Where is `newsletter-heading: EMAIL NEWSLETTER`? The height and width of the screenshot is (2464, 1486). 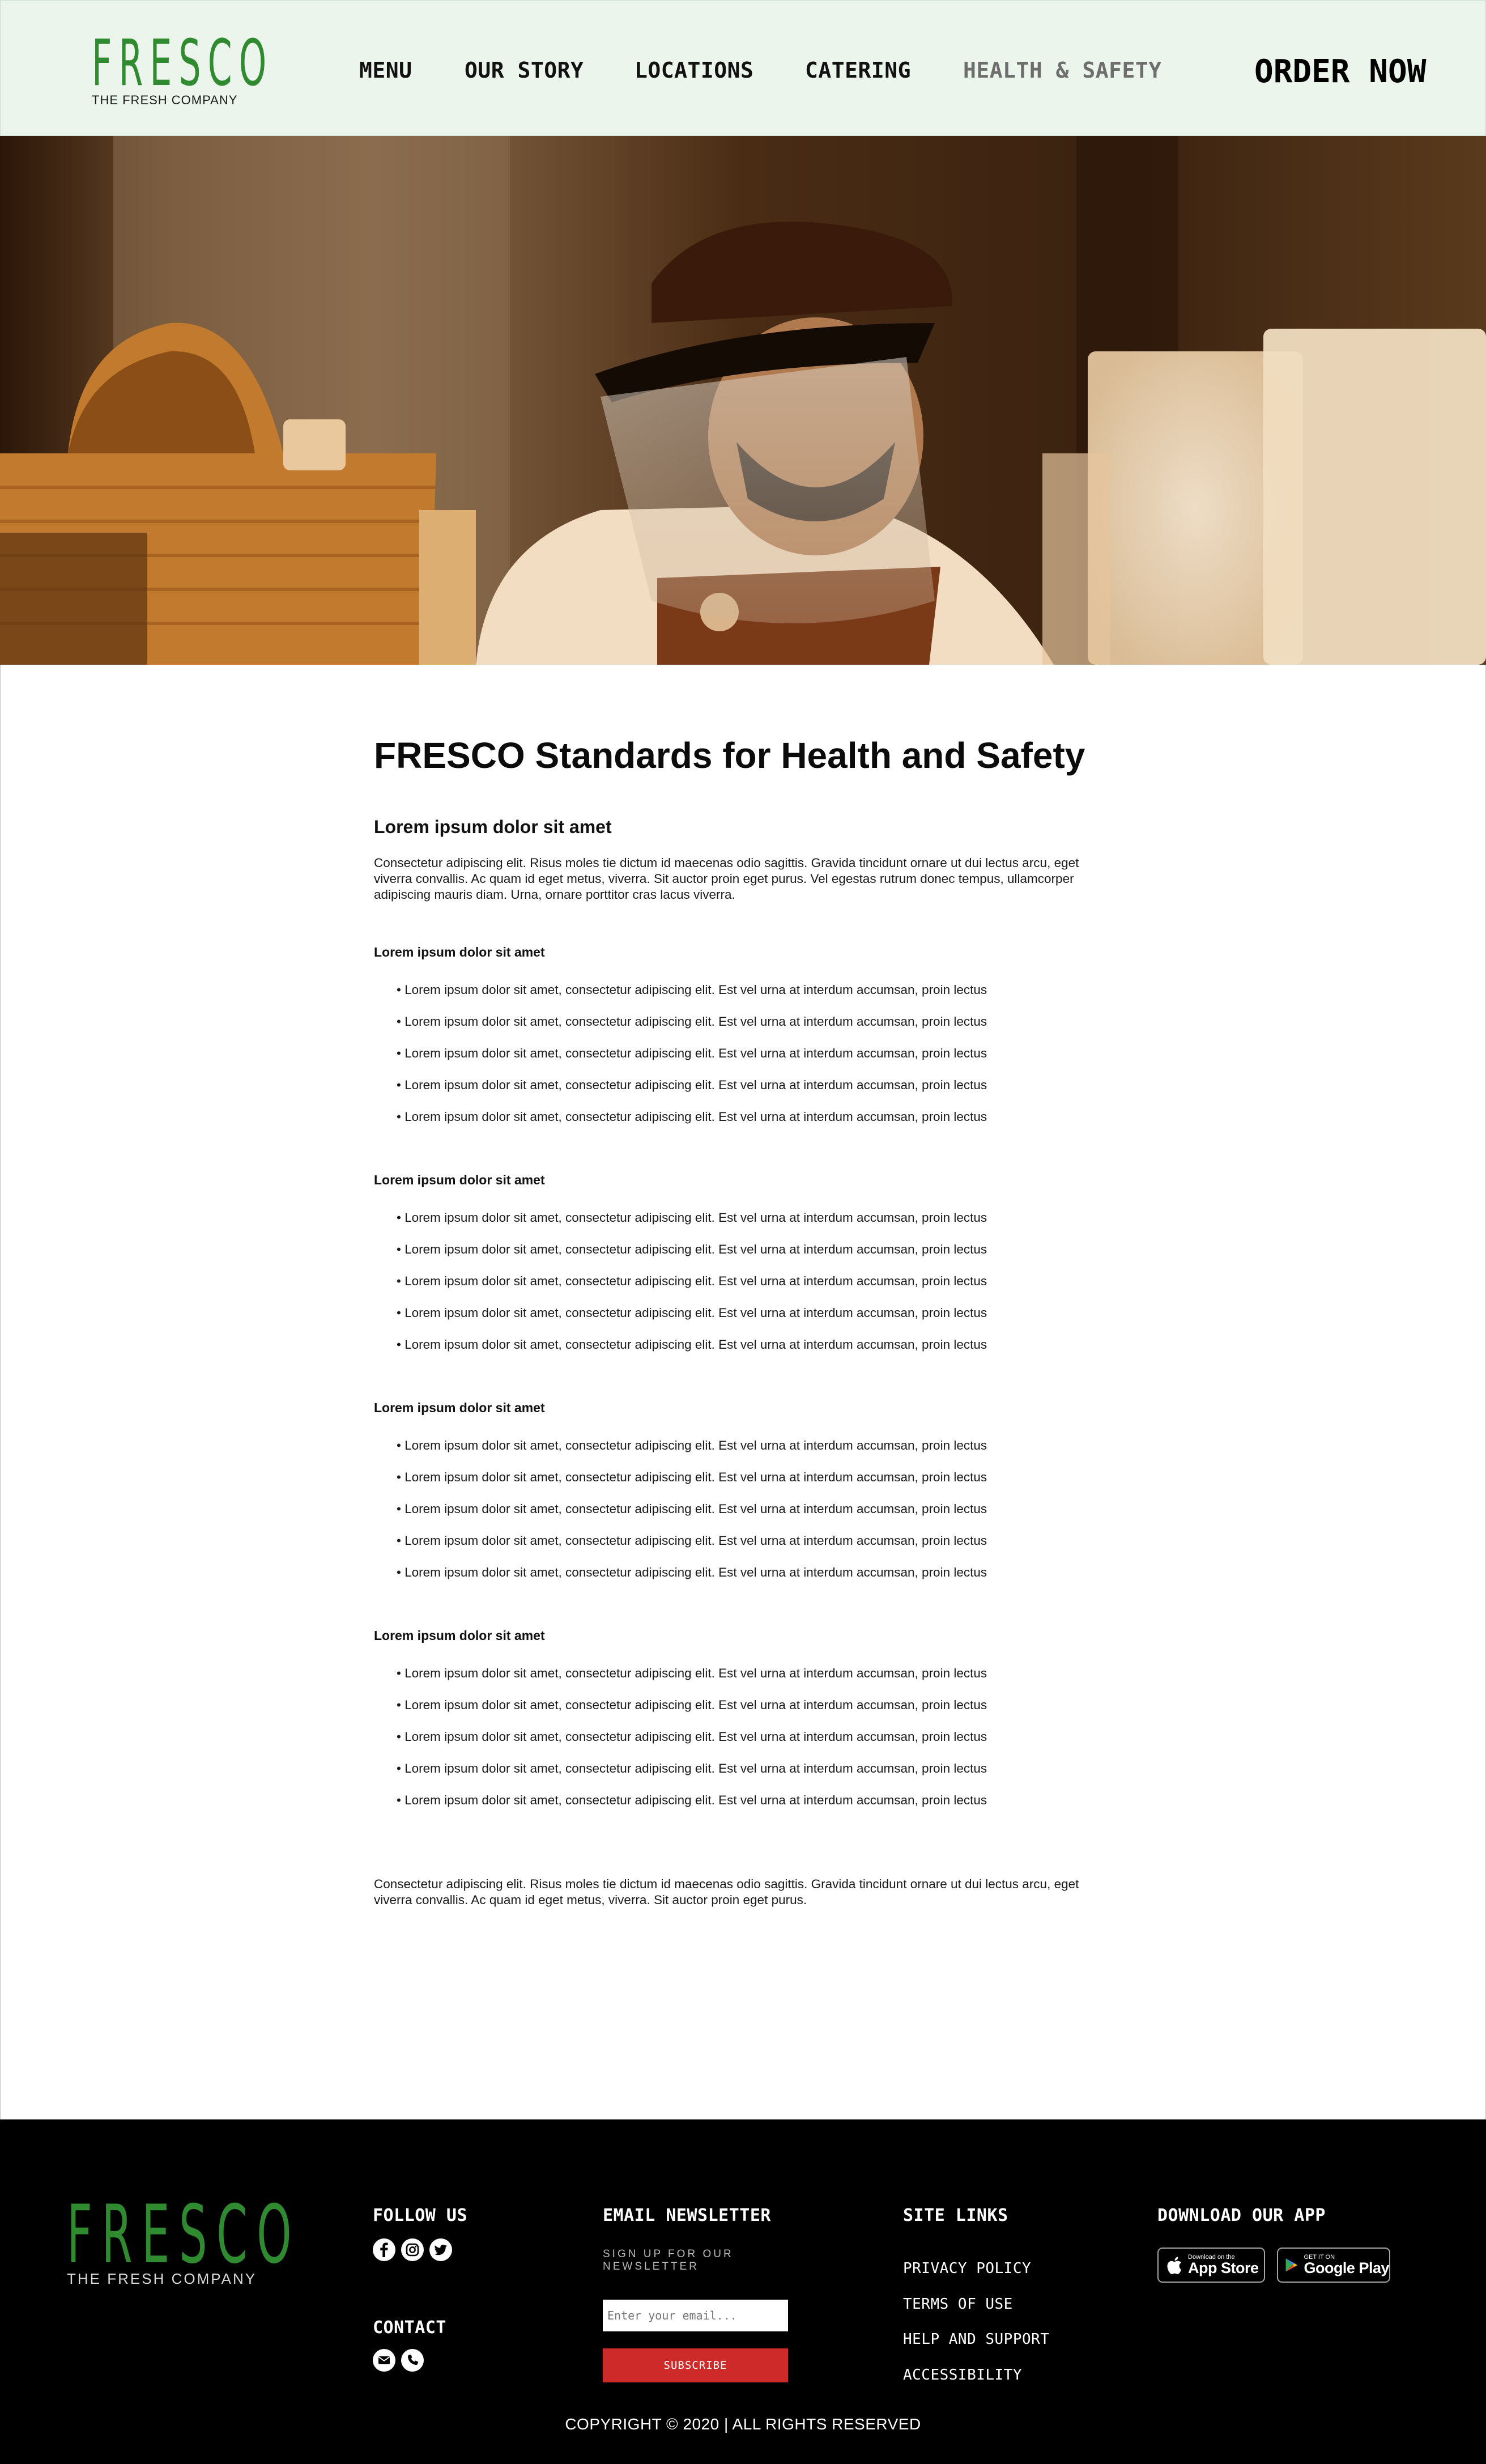
newsletter-heading: EMAIL NEWSLETTER is located at coordinates (687, 2215).